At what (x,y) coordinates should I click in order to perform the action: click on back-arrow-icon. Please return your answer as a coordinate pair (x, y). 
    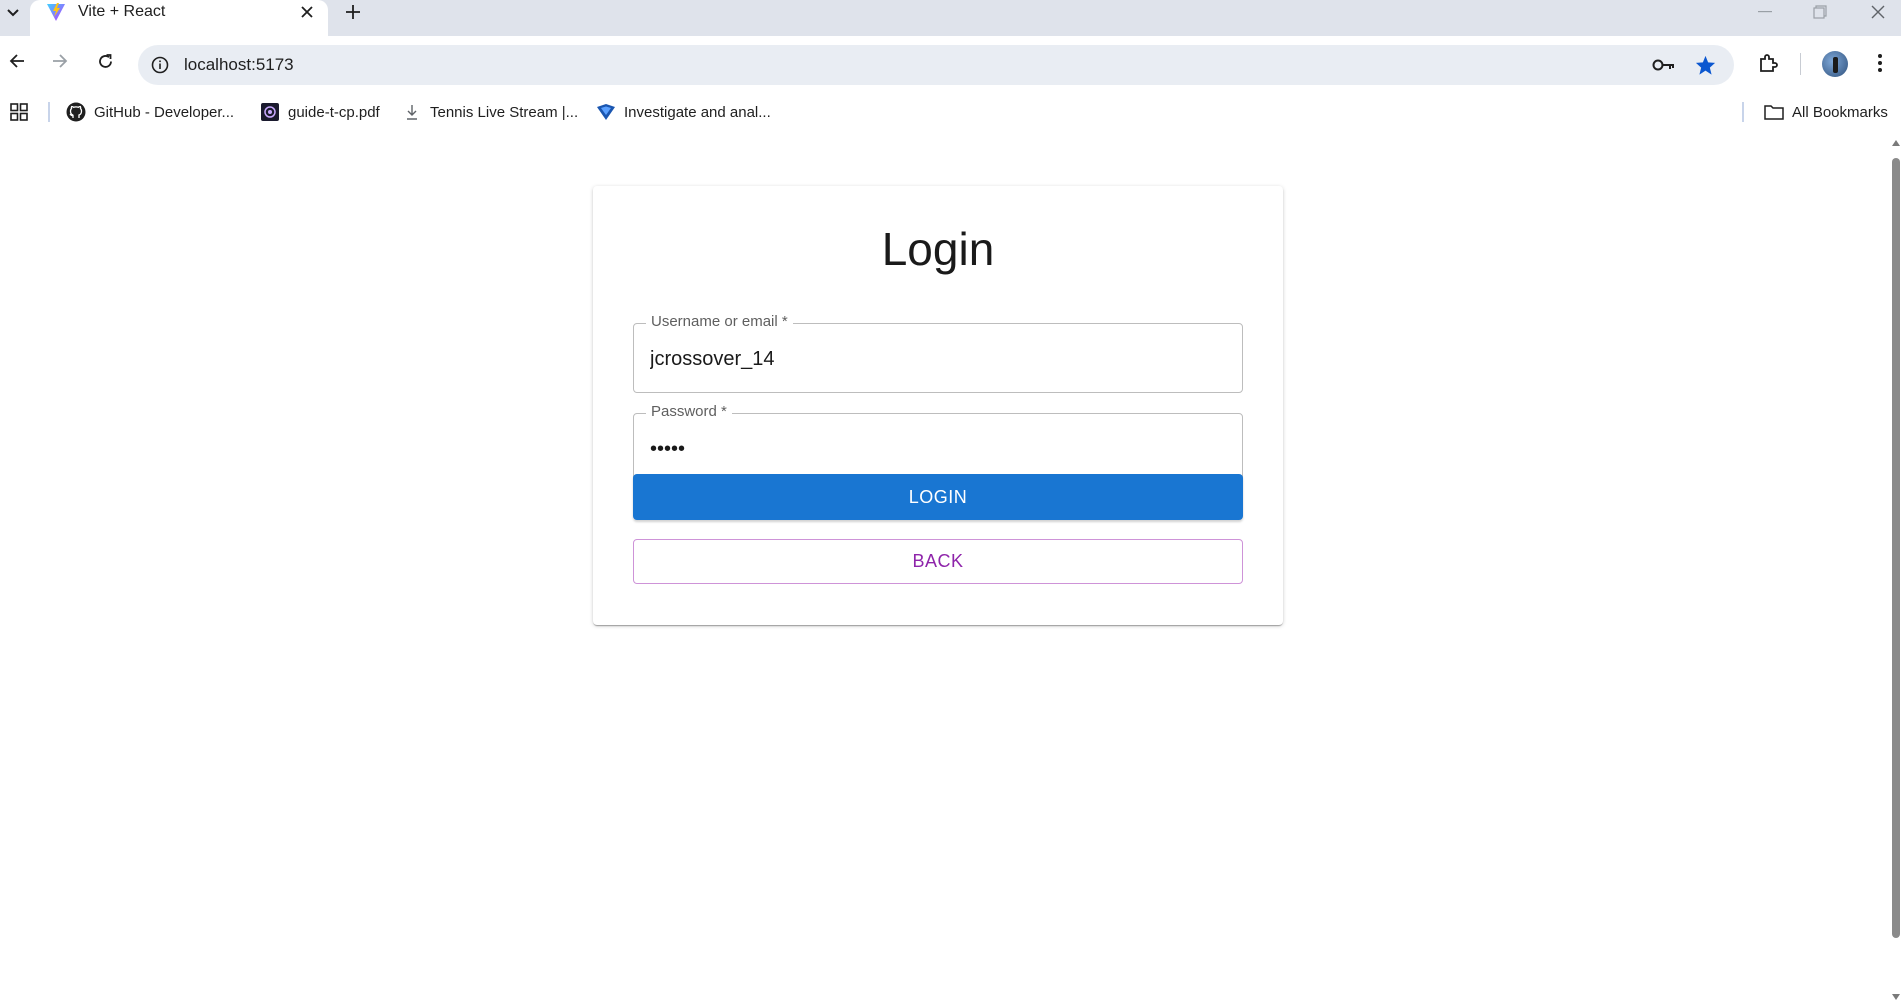
    Looking at the image, I should click on (17, 61).